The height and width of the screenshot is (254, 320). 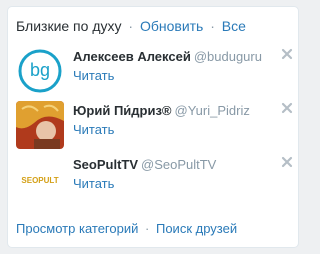 I want to click on user-identity: Алексеев Алексей @buduguru, so click(x=167, y=57).